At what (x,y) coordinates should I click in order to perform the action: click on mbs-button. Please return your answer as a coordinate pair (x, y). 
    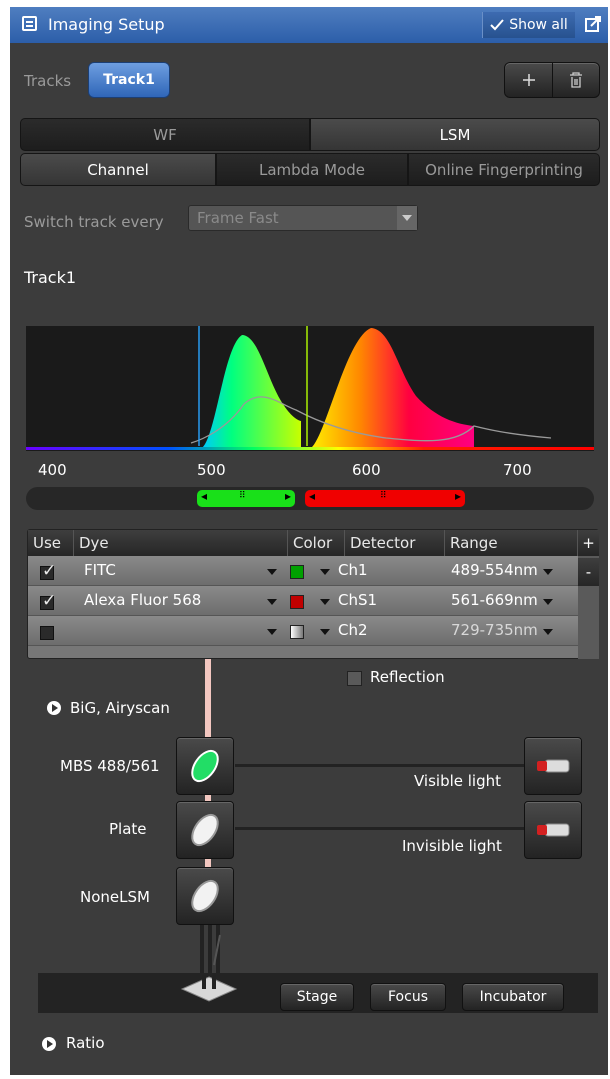
    Looking at the image, I should click on (205, 766).